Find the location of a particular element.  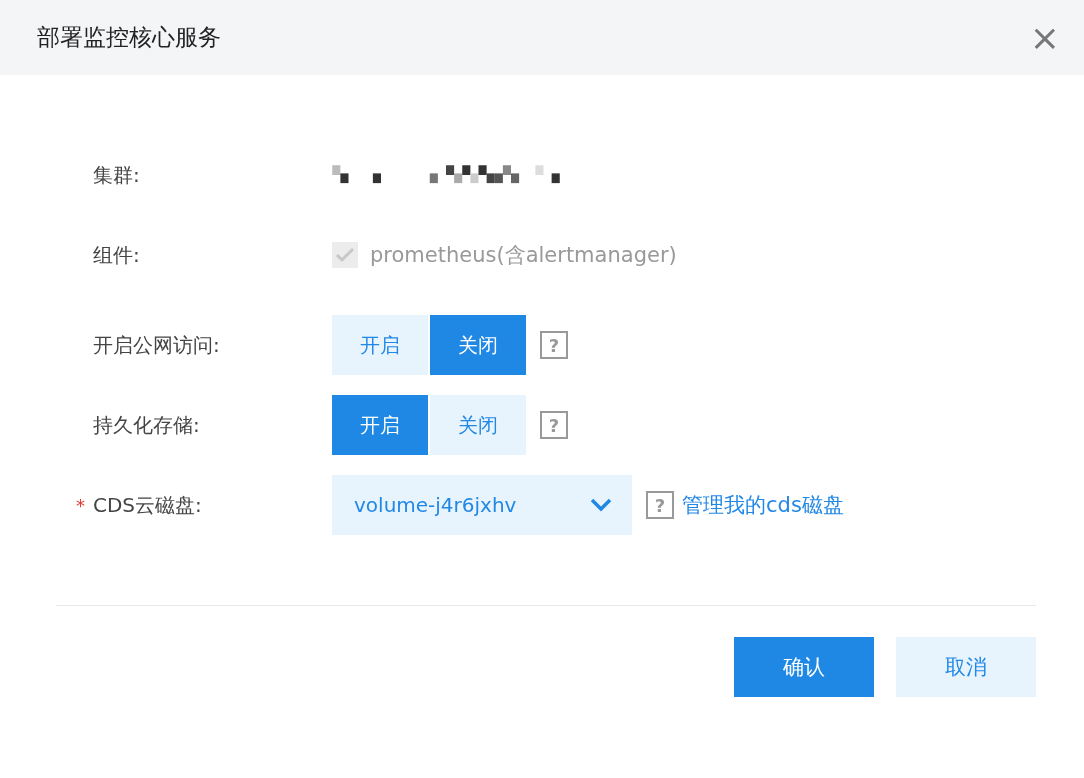

field-label: 集群: is located at coordinates (116, 175).